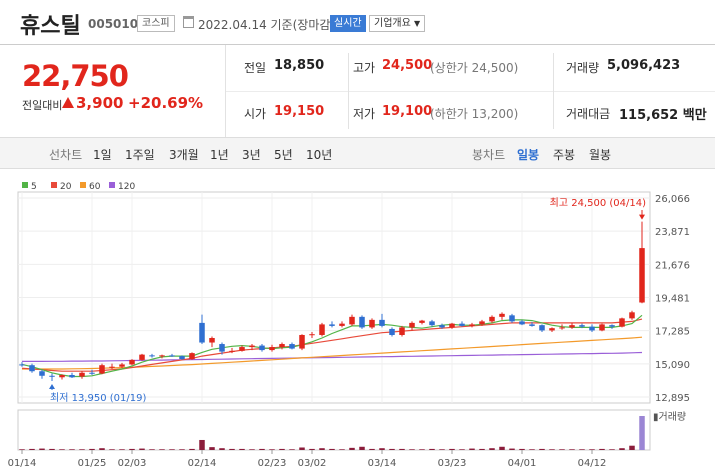  Describe the element at coordinates (364, 68) in the screenshot. I see `high-label: 고가` at that location.